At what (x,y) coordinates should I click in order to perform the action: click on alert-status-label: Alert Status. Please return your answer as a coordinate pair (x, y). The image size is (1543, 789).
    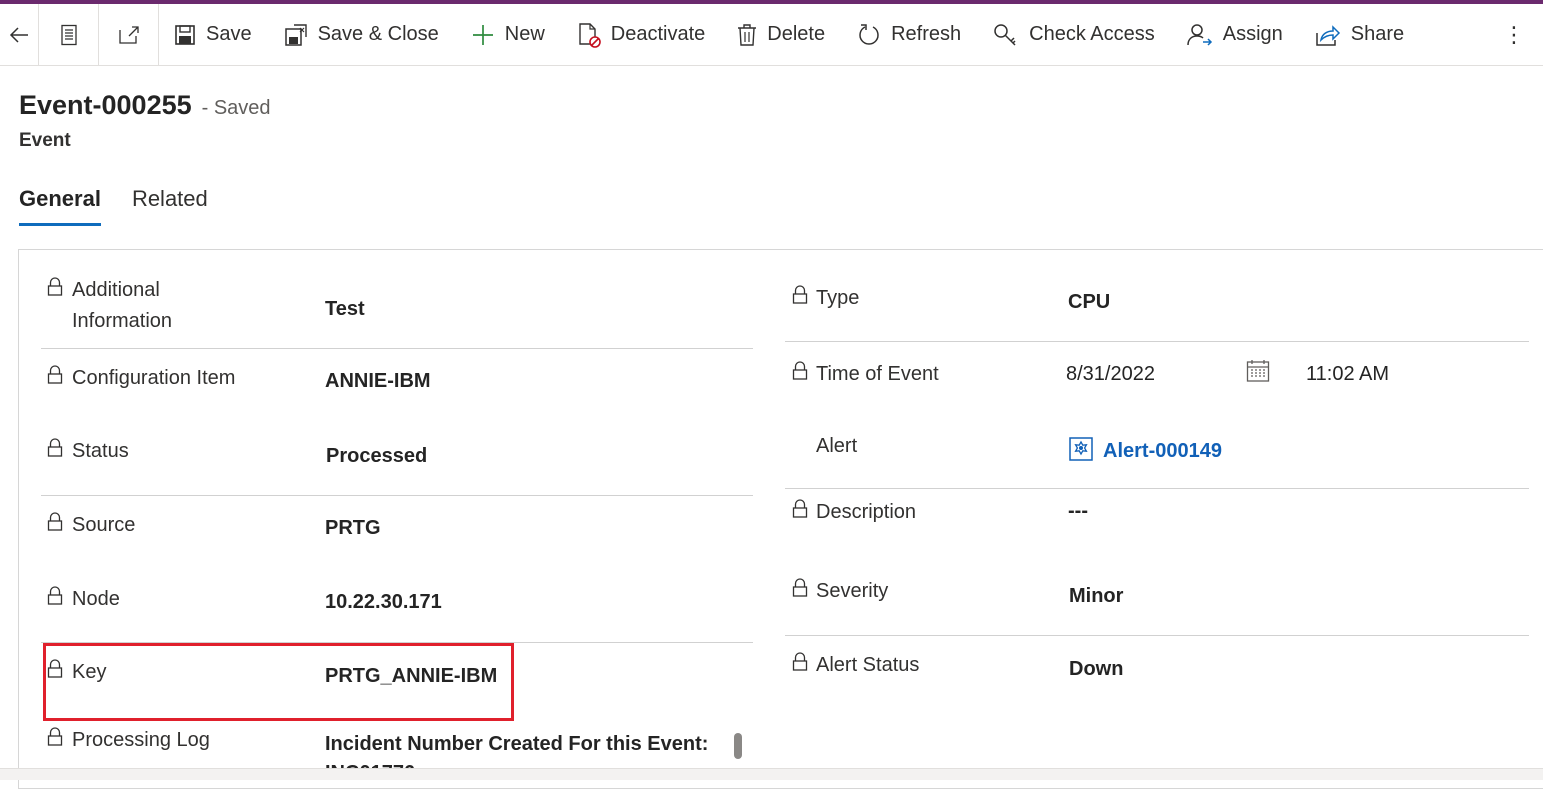
    Looking at the image, I should click on (868, 665).